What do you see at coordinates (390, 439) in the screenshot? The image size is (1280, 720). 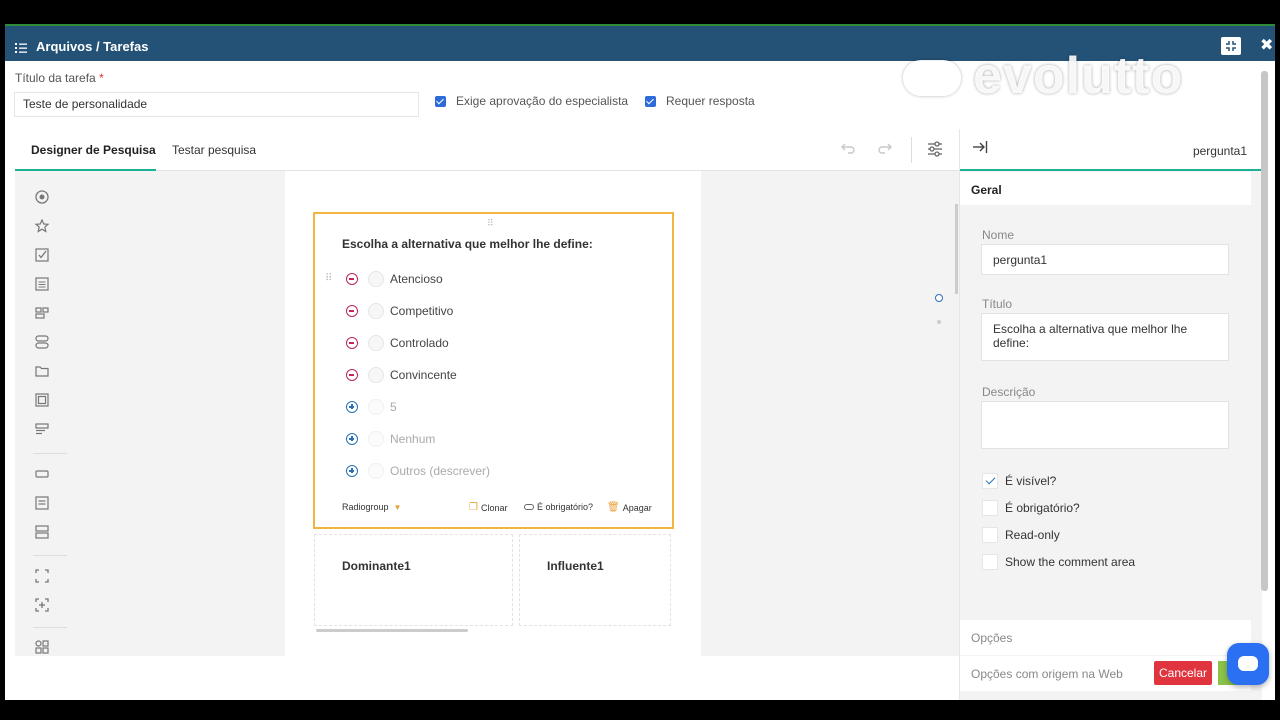 I see `add-none-item: Nenhum` at bounding box center [390, 439].